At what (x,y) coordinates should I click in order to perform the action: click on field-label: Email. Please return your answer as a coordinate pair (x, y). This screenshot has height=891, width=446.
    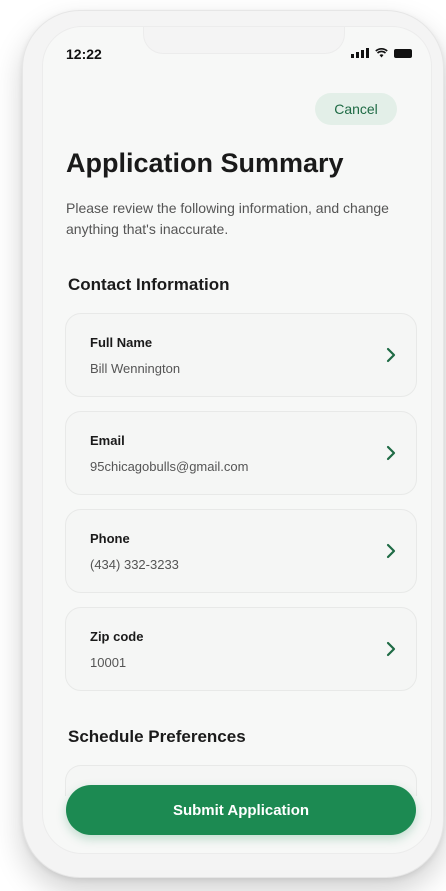
    Looking at the image, I should click on (107, 440).